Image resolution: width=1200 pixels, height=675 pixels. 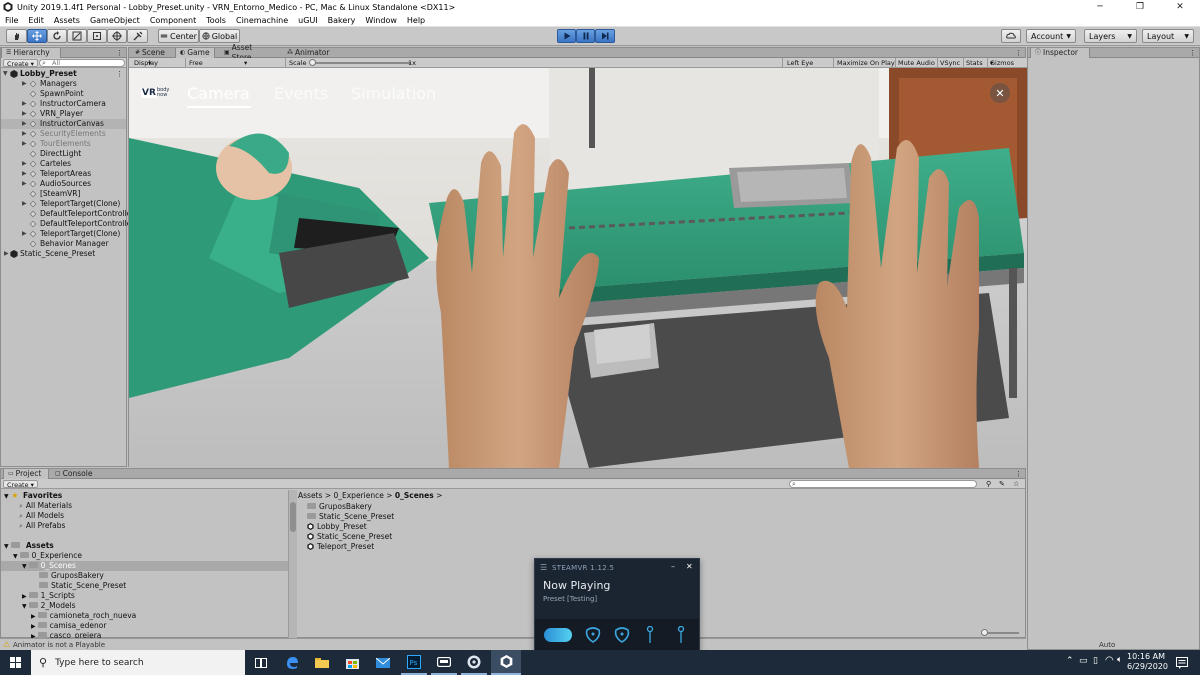 What do you see at coordinates (63, 144) in the screenshot?
I see `hierarchy-item: ▶ TourElements` at bounding box center [63, 144].